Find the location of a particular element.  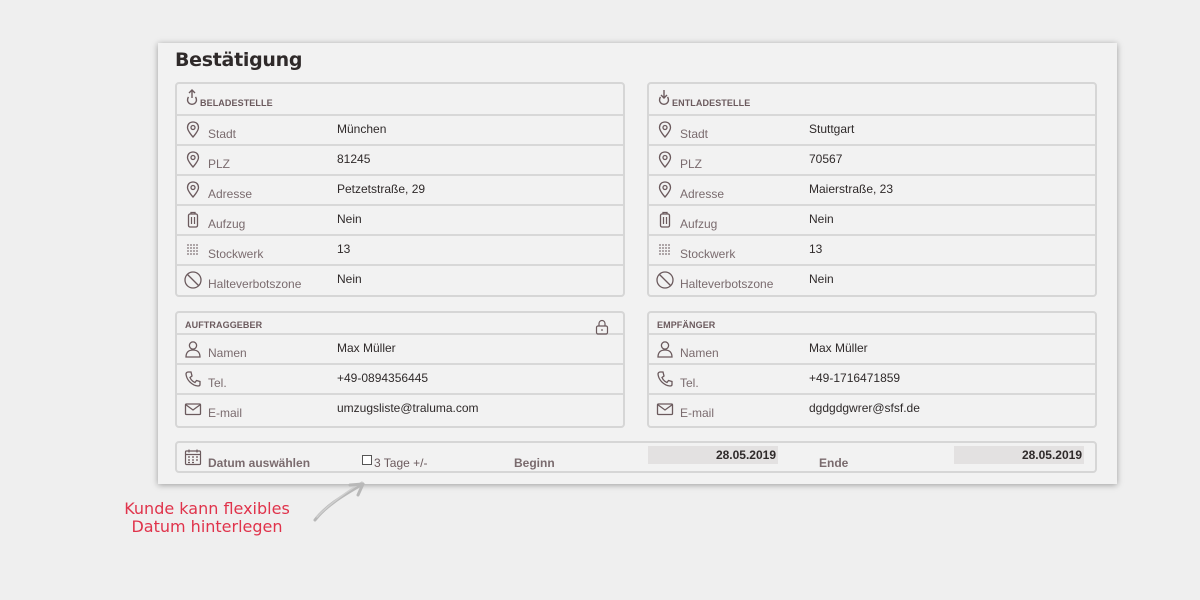

recipient-header-label: EMPFÄNGER is located at coordinates (686, 325).